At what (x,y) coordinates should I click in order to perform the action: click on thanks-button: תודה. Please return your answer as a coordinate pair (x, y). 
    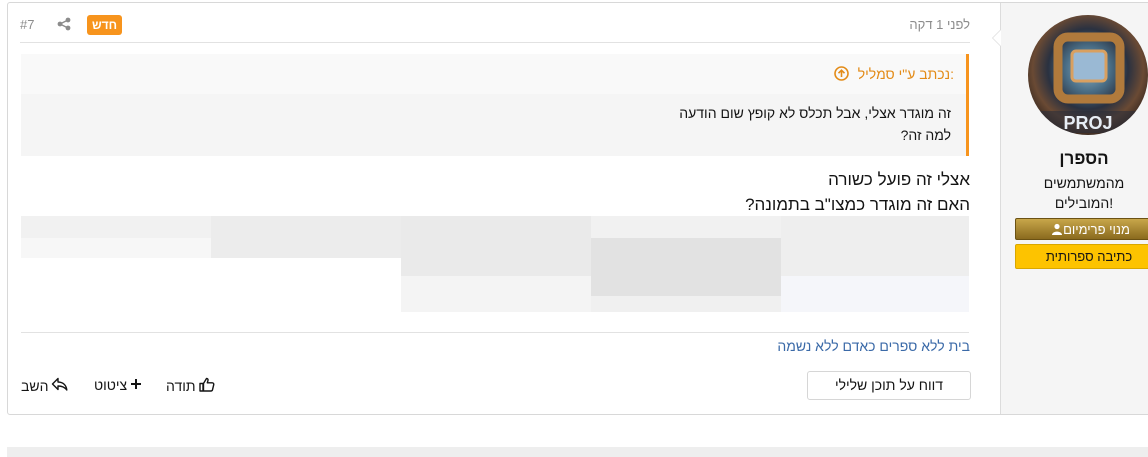
    Looking at the image, I should click on (190, 386).